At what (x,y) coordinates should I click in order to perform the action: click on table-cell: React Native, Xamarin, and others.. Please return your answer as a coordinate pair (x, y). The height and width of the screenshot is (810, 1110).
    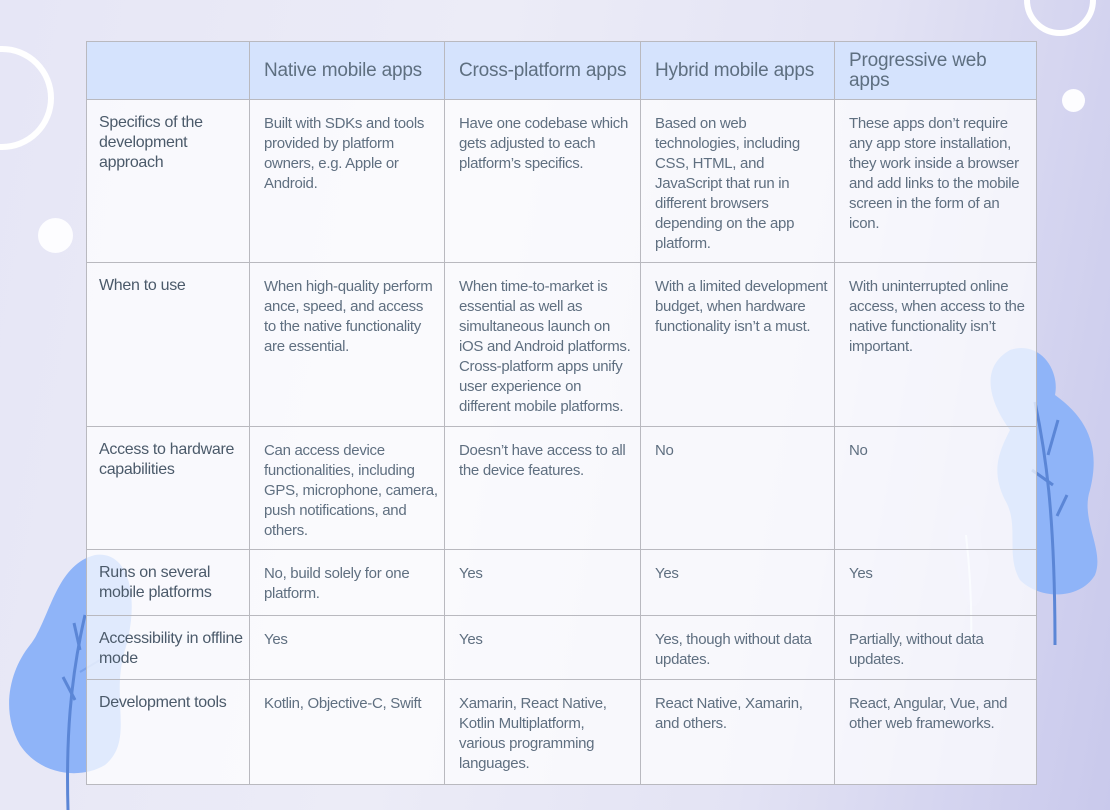
    Looking at the image, I should click on (737, 732).